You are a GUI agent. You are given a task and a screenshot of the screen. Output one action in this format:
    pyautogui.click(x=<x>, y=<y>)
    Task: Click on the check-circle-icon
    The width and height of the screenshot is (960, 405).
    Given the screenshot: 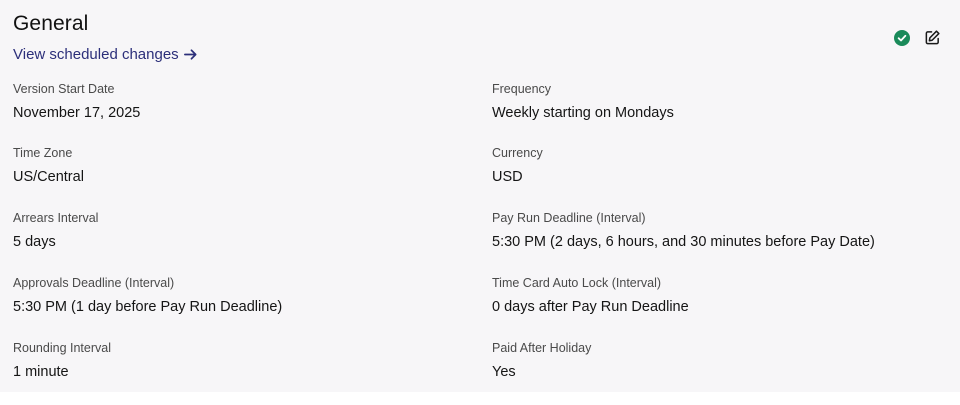 What is the action you would take?
    pyautogui.click(x=902, y=38)
    